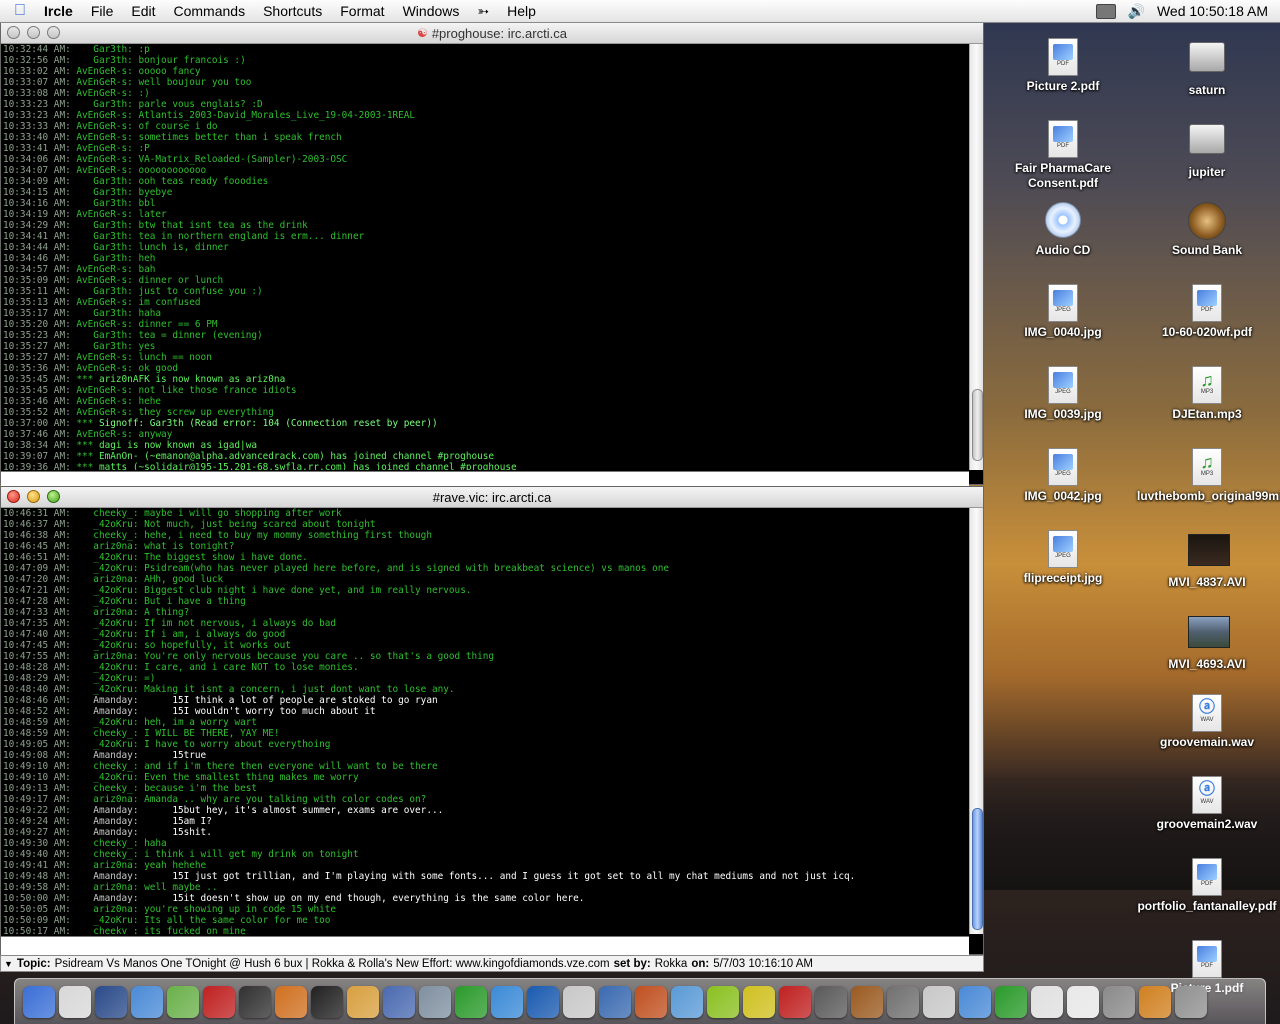 This screenshot has height=1024, width=1280. Describe the element at coordinates (1136, 11) in the screenshot. I see `volume-icon: 🔊` at that location.